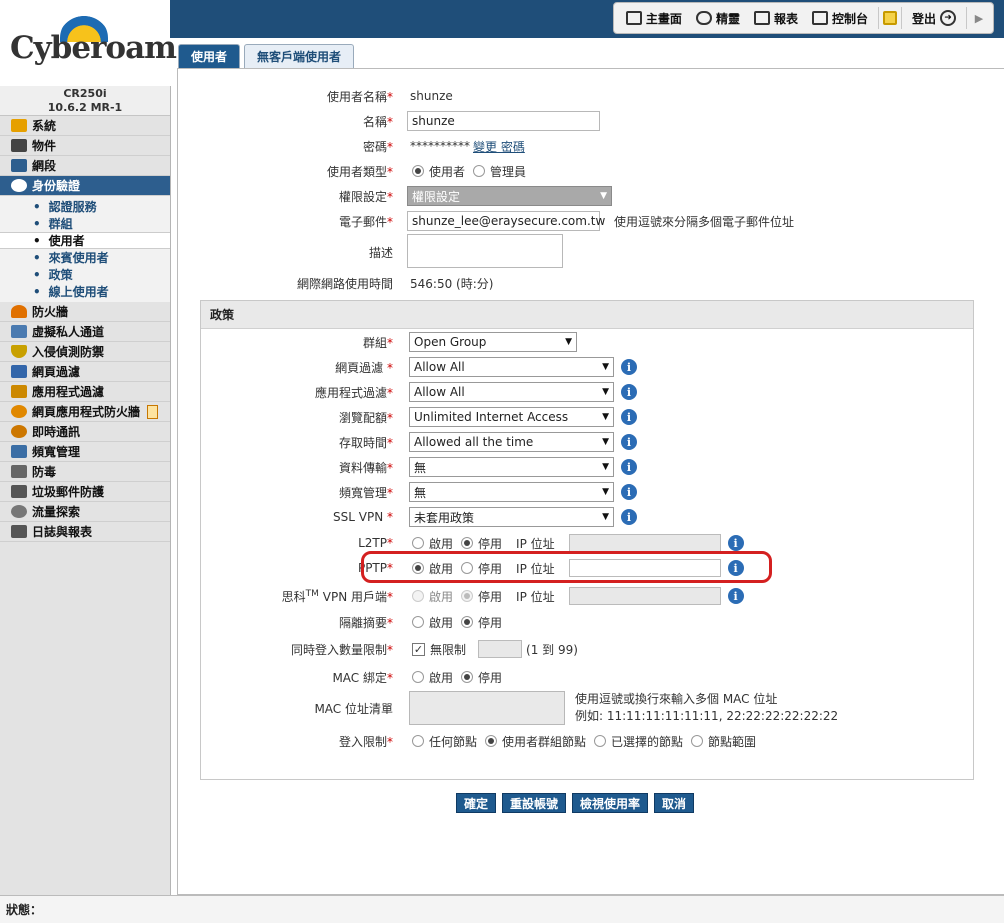 The image size is (1004, 923). I want to click on logout-button: 登出 ➜, so click(934, 18).